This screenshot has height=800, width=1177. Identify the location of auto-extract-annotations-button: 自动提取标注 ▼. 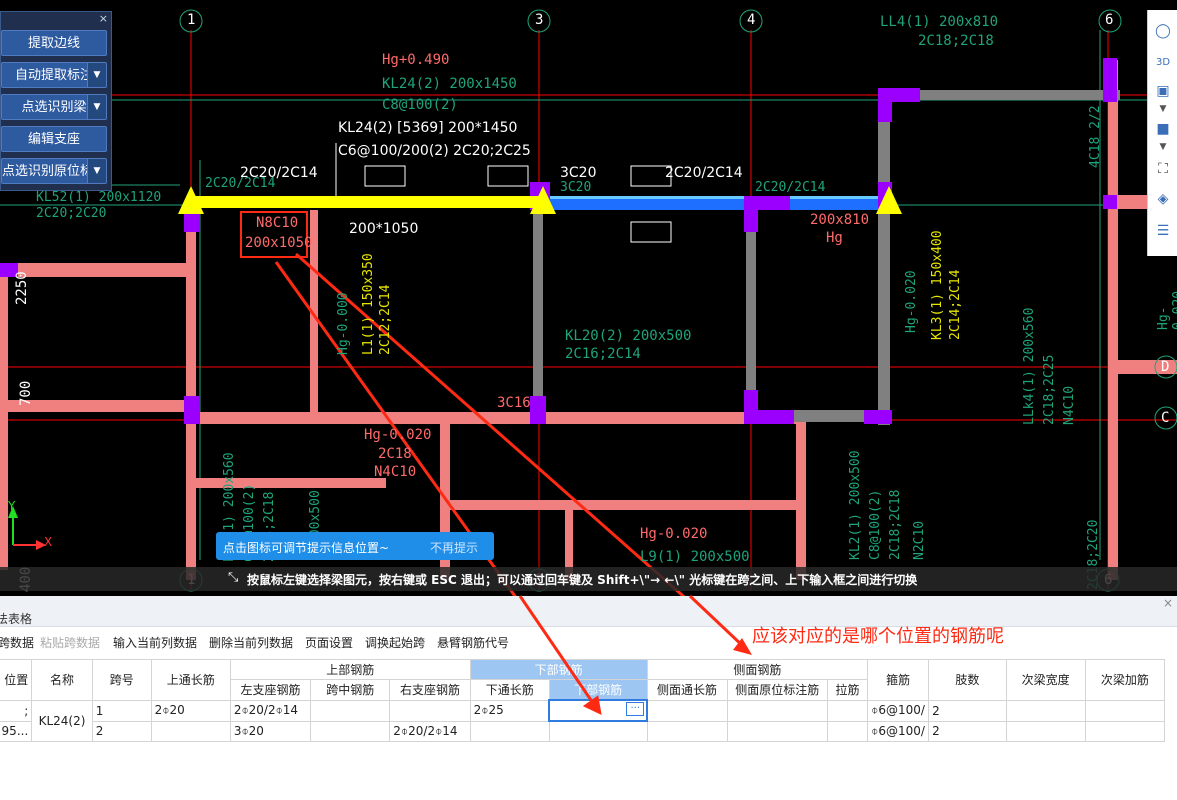
(54, 75).